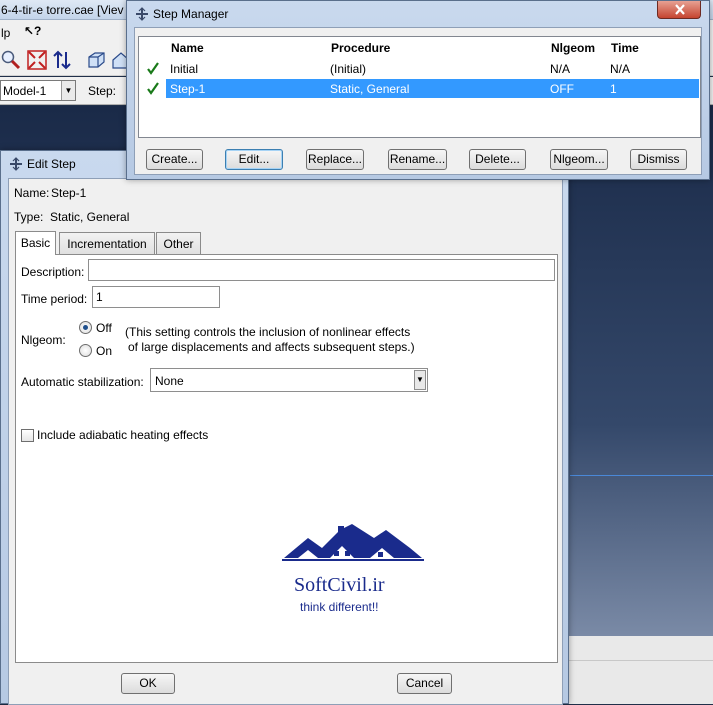 This screenshot has width=713, height=705. I want to click on table-row: Initial (Initial) N/A N/A, so click(419, 68).